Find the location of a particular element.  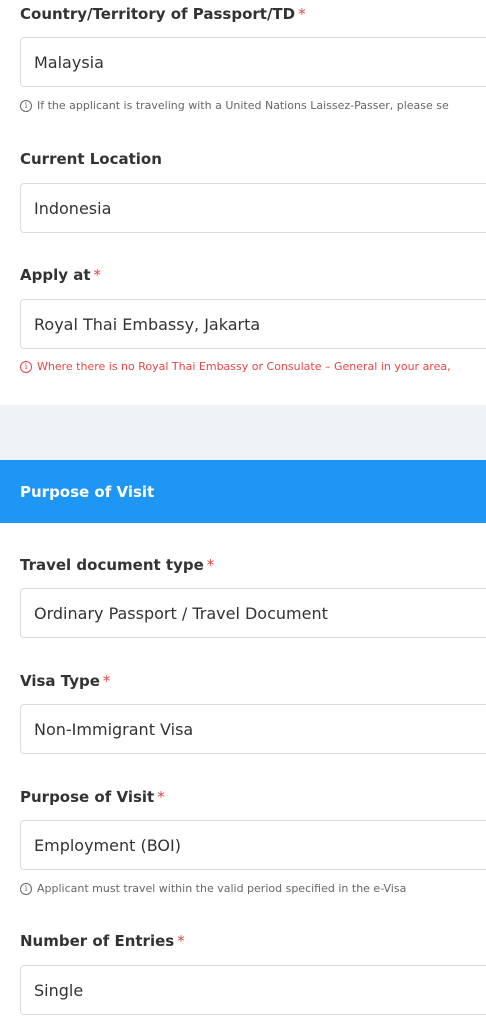

purpose-of-visit-select: Employment (BOI) is located at coordinates (253, 845).